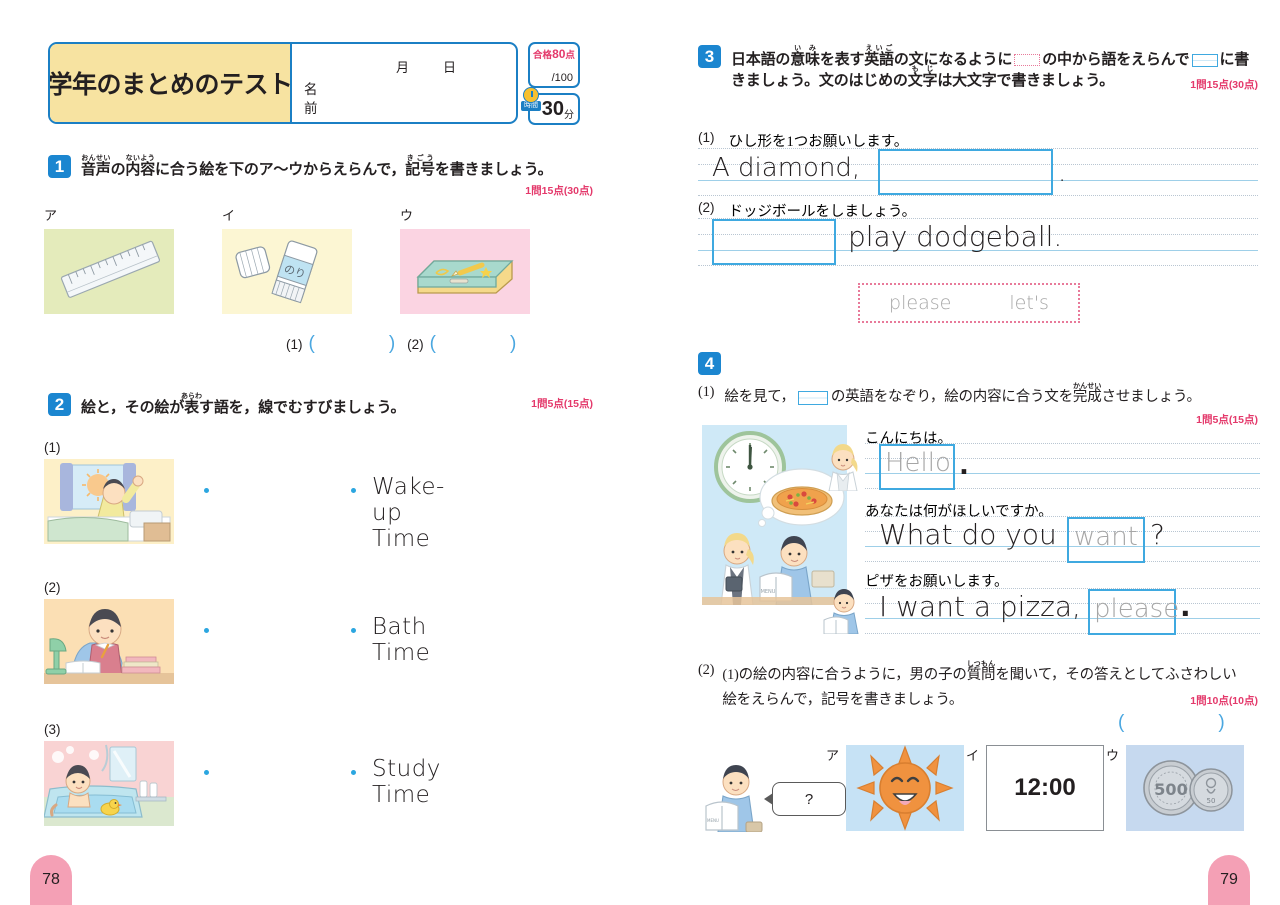 The width and height of the screenshot is (1280, 905). I want to click on answer-2-open-paren: (, so click(433, 344).